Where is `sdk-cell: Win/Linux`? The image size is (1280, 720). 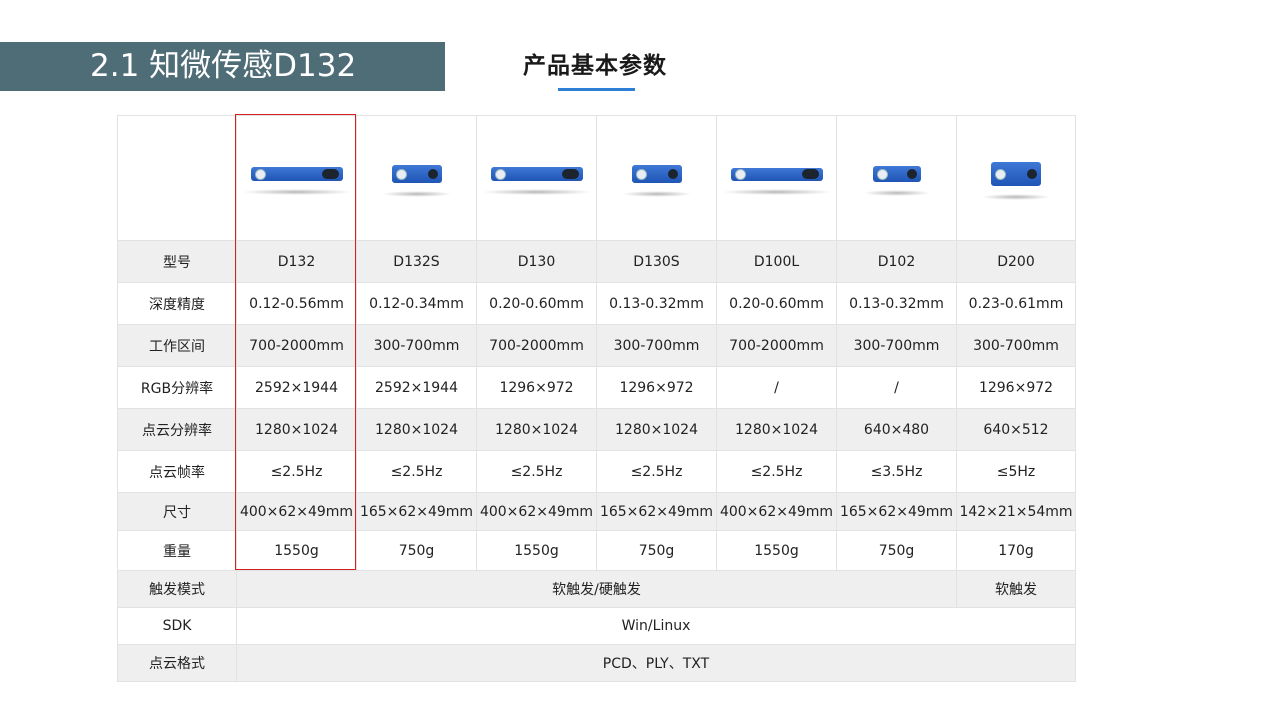 sdk-cell: Win/Linux is located at coordinates (656, 626).